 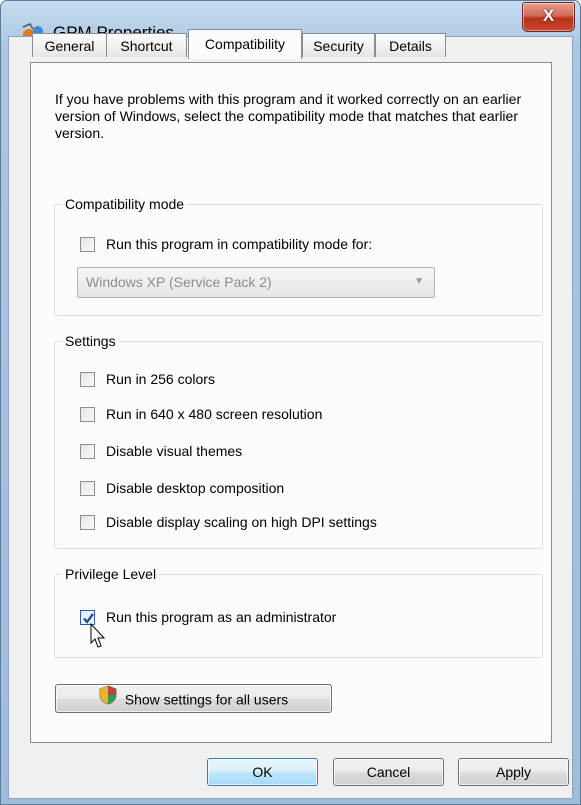 I want to click on mouse-cursor-icon, so click(x=98, y=637).